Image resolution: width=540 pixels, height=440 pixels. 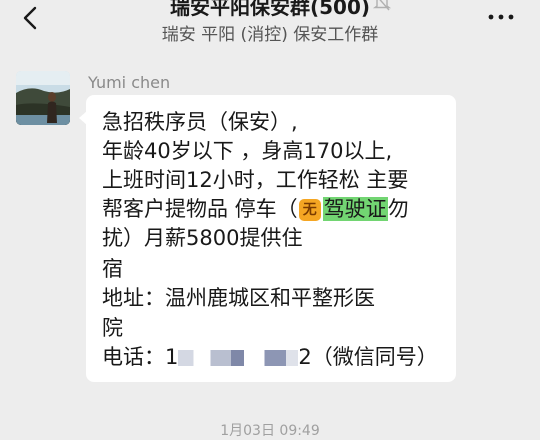 What do you see at coordinates (202, 238) in the screenshot?
I see `message-line: 扰）月薪5800提供住` at bounding box center [202, 238].